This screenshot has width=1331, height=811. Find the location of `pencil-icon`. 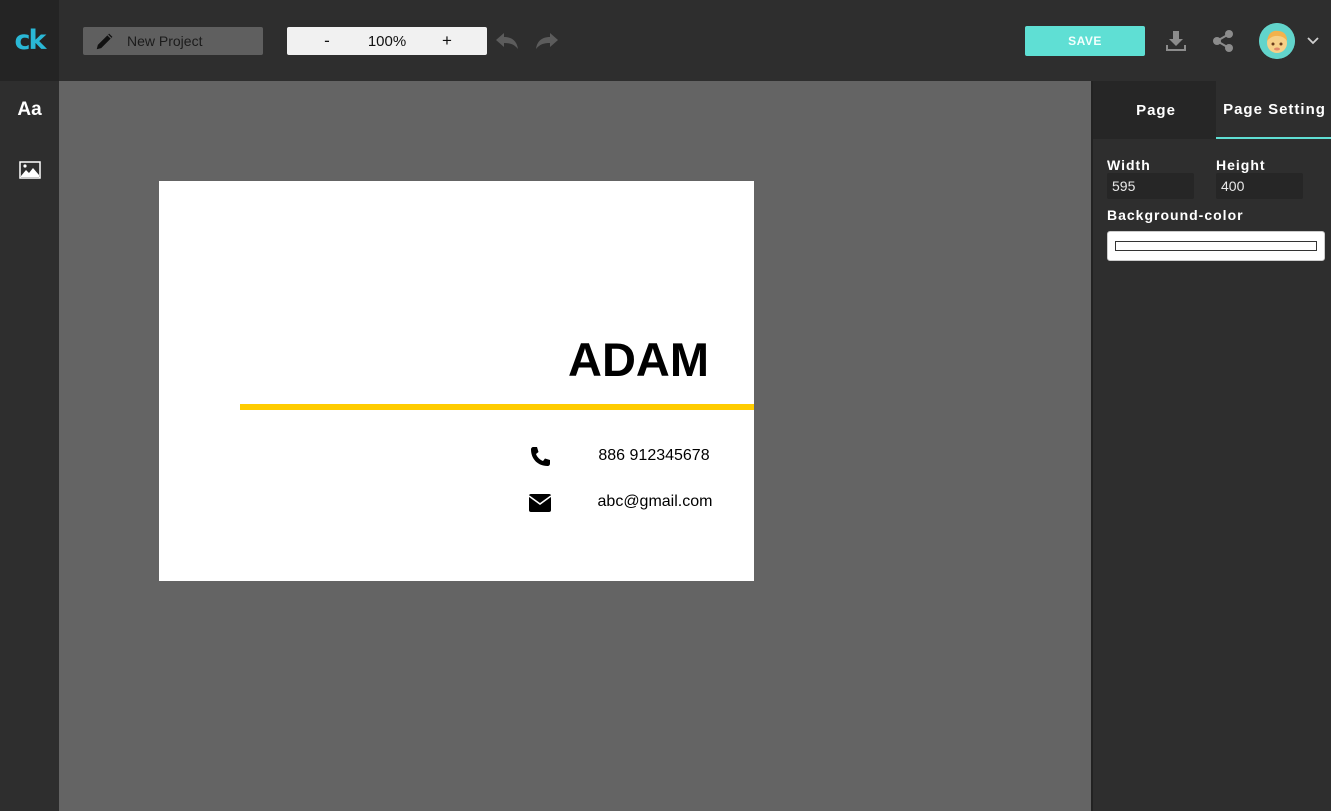

pencil-icon is located at coordinates (105, 41).